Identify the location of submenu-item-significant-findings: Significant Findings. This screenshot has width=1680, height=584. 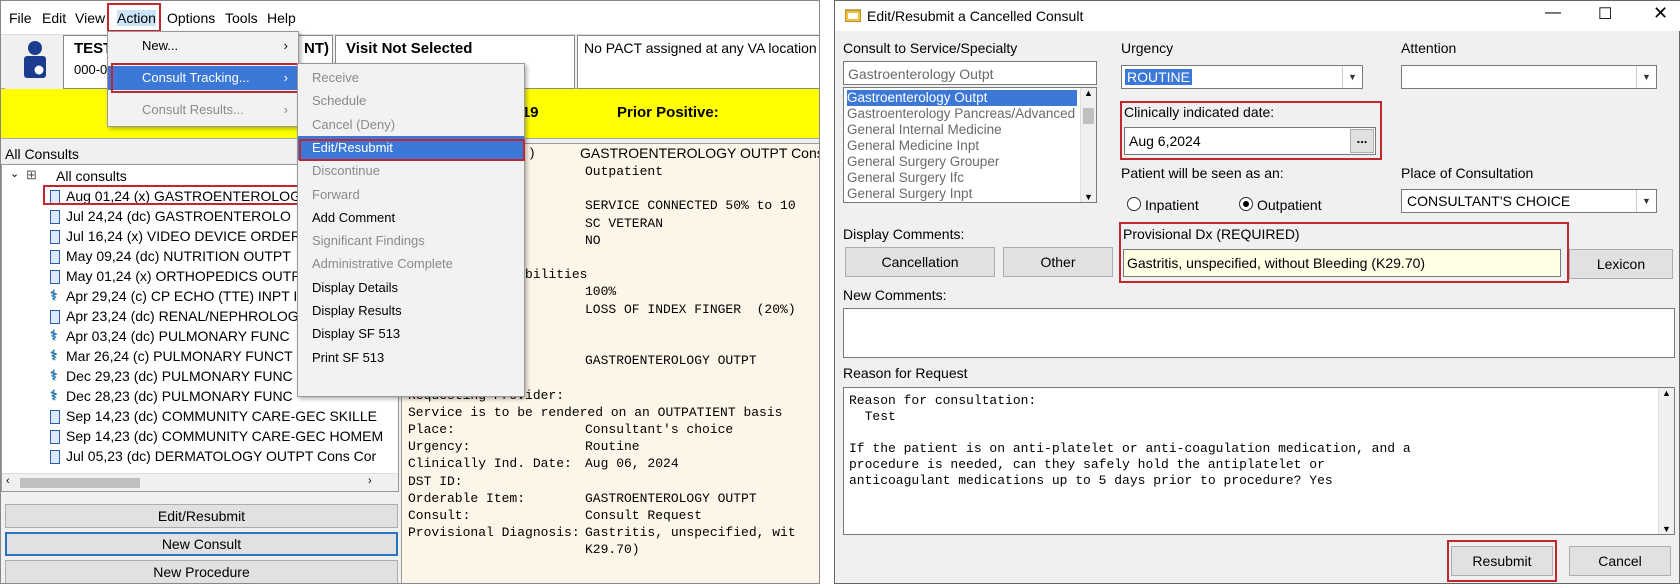
(411, 241).